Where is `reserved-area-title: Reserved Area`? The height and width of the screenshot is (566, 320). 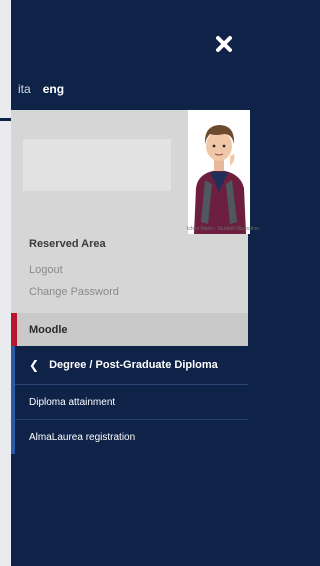 reserved-area-title: Reserved Area is located at coordinates (67, 244).